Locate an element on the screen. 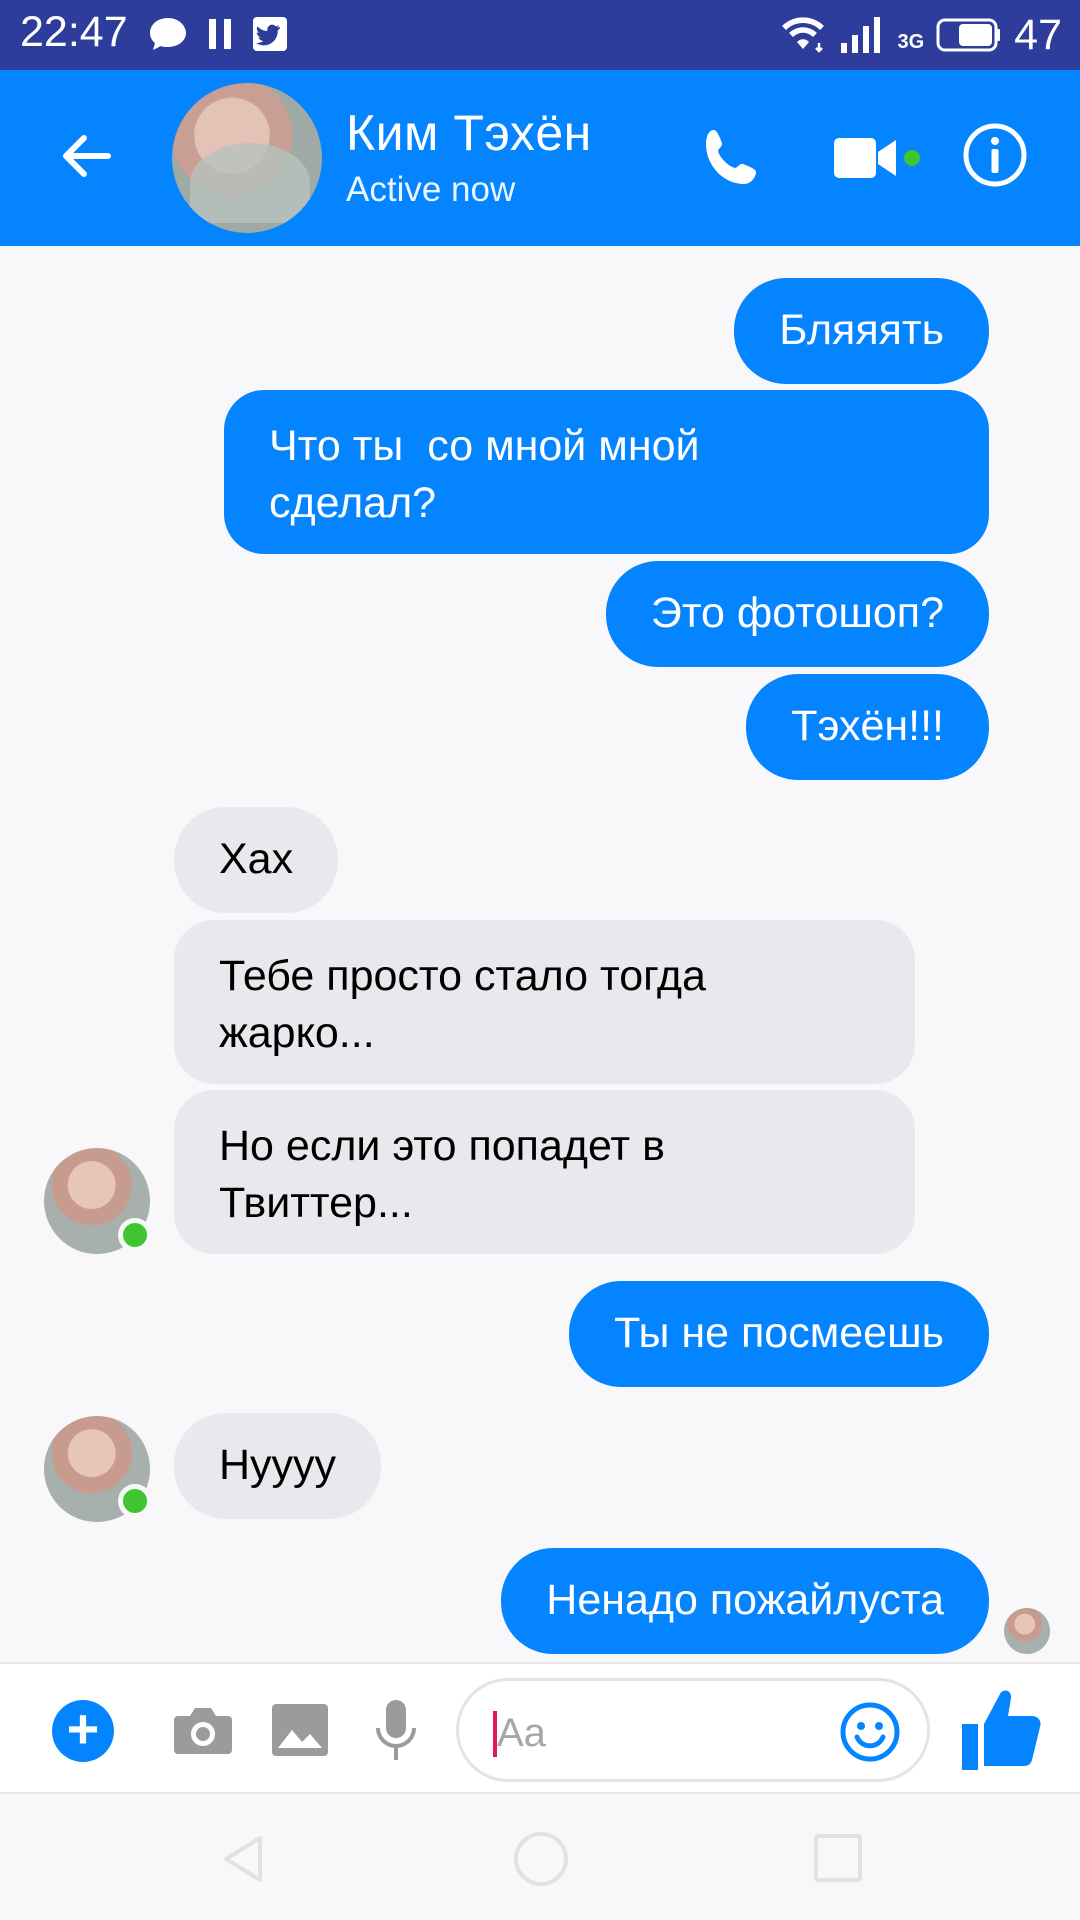 Image resolution: width=1080 pixels, height=1920 pixels. system-nav-bar is located at coordinates (540, 1857).